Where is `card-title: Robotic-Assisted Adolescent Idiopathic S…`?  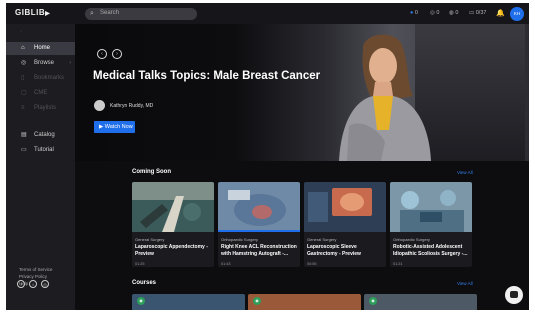 card-title: Robotic-Assisted Adolescent Idiopathic S… is located at coordinates (430, 250).